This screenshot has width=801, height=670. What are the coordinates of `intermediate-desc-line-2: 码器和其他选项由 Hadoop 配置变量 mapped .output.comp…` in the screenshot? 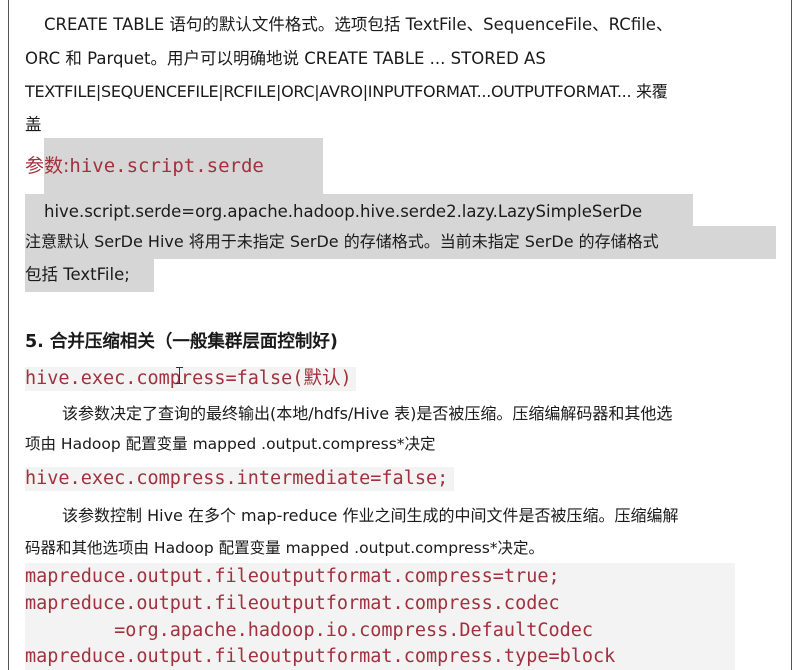 It's located at (285, 548).